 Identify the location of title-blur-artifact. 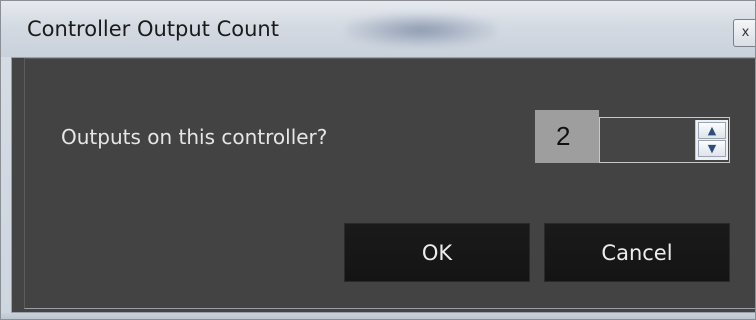
(421, 30).